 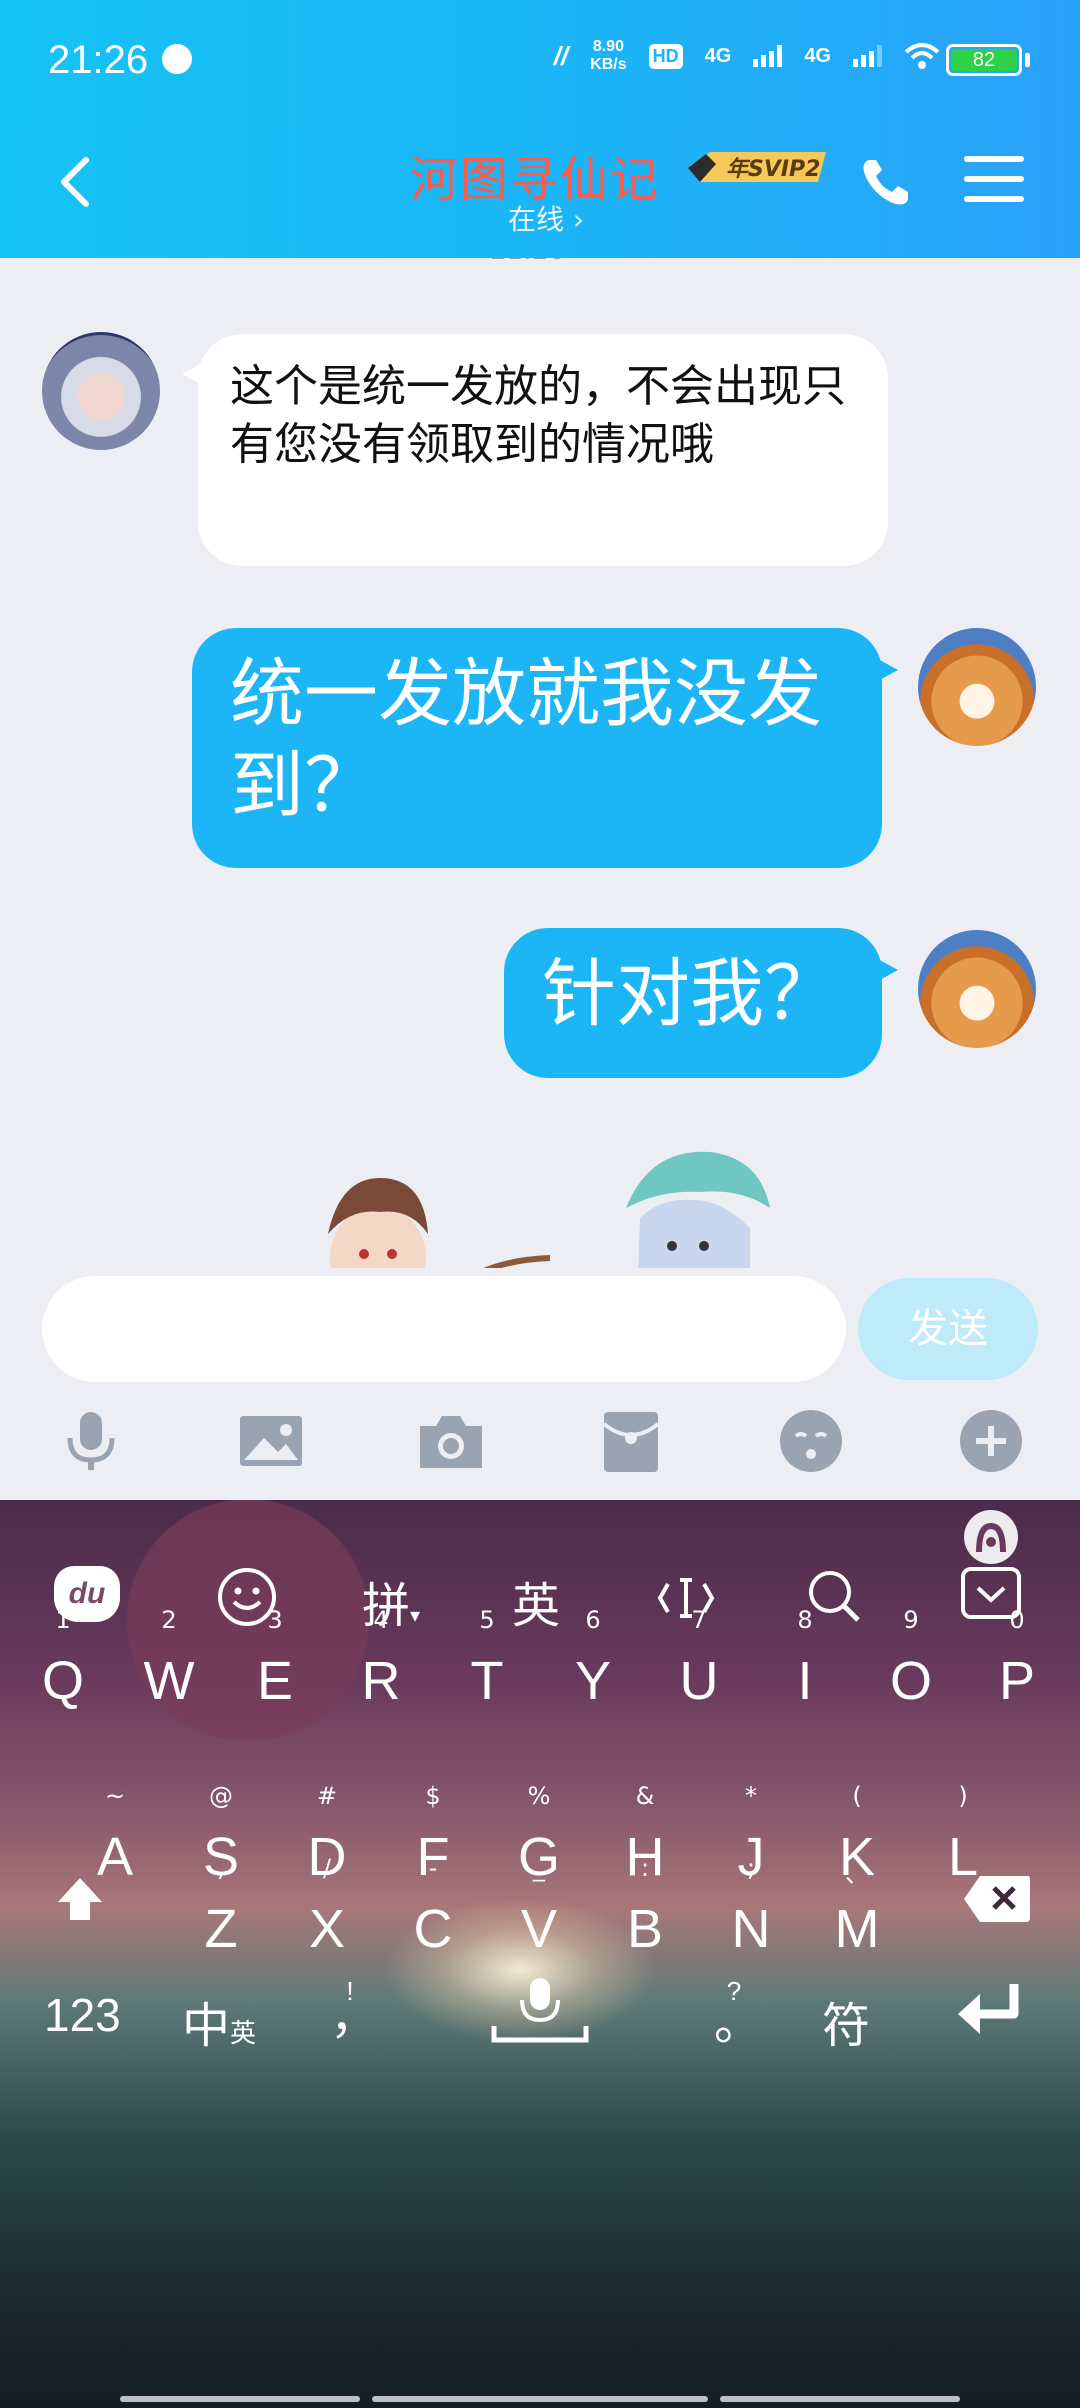 What do you see at coordinates (539, 1796) in the screenshot?
I see `key-hint-g: %` at bounding box center [539, 1796].